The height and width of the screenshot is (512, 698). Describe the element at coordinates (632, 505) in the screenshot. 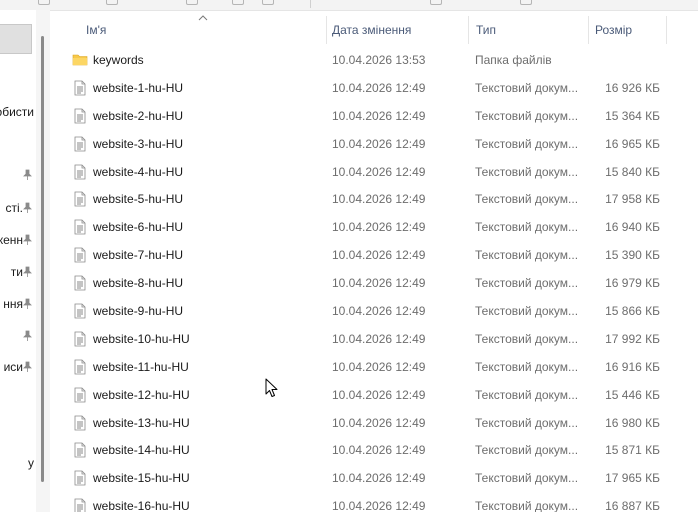

I see `file-size: 16 887 КБ` at that location.